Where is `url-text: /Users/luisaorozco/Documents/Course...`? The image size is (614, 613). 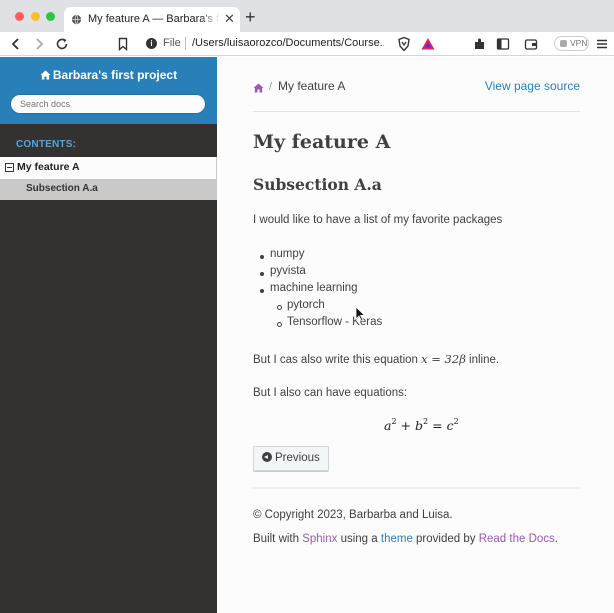 url-text: /Users/luisaorozco/Documents/Course... is located at coordinates (288, 43).